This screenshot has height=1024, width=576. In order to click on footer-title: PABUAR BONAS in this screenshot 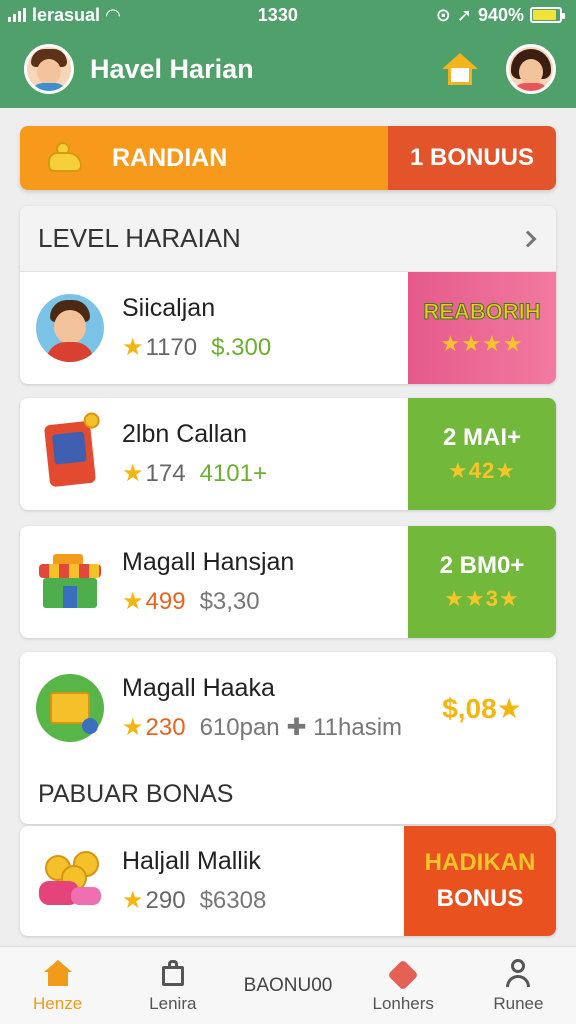, I will do `click(136, 793)`.